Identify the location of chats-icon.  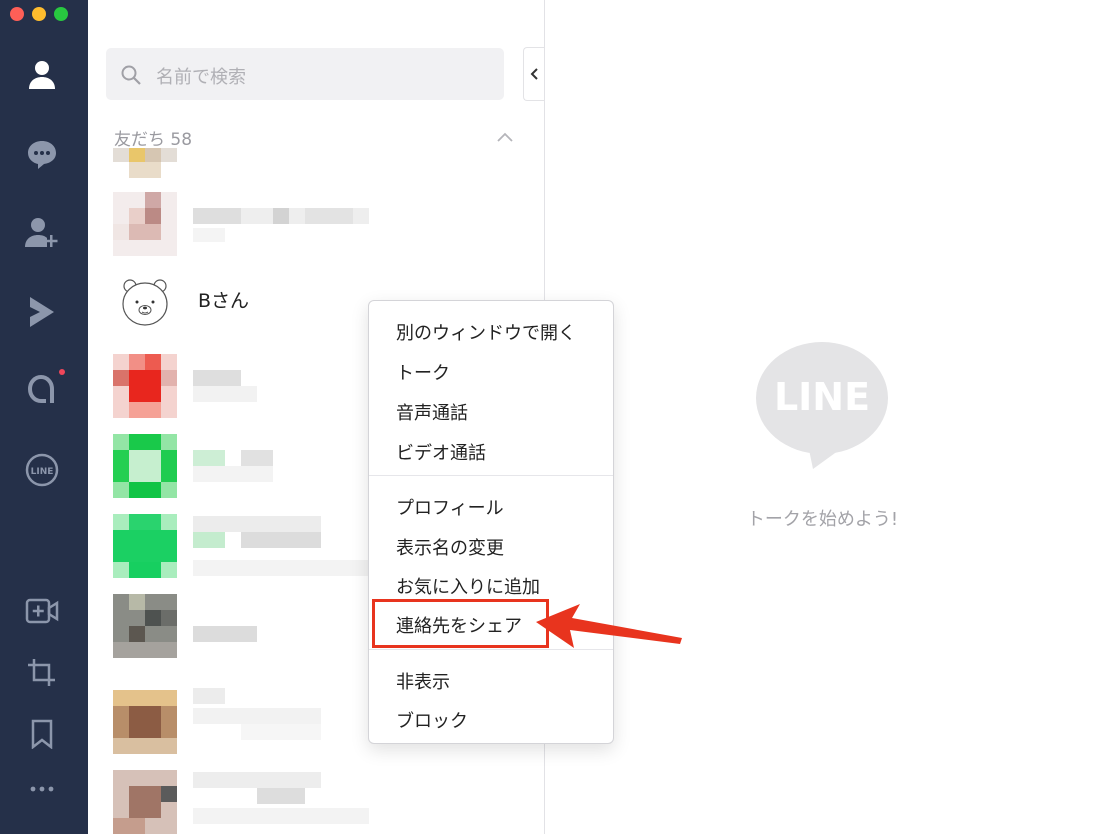
(42, 154).